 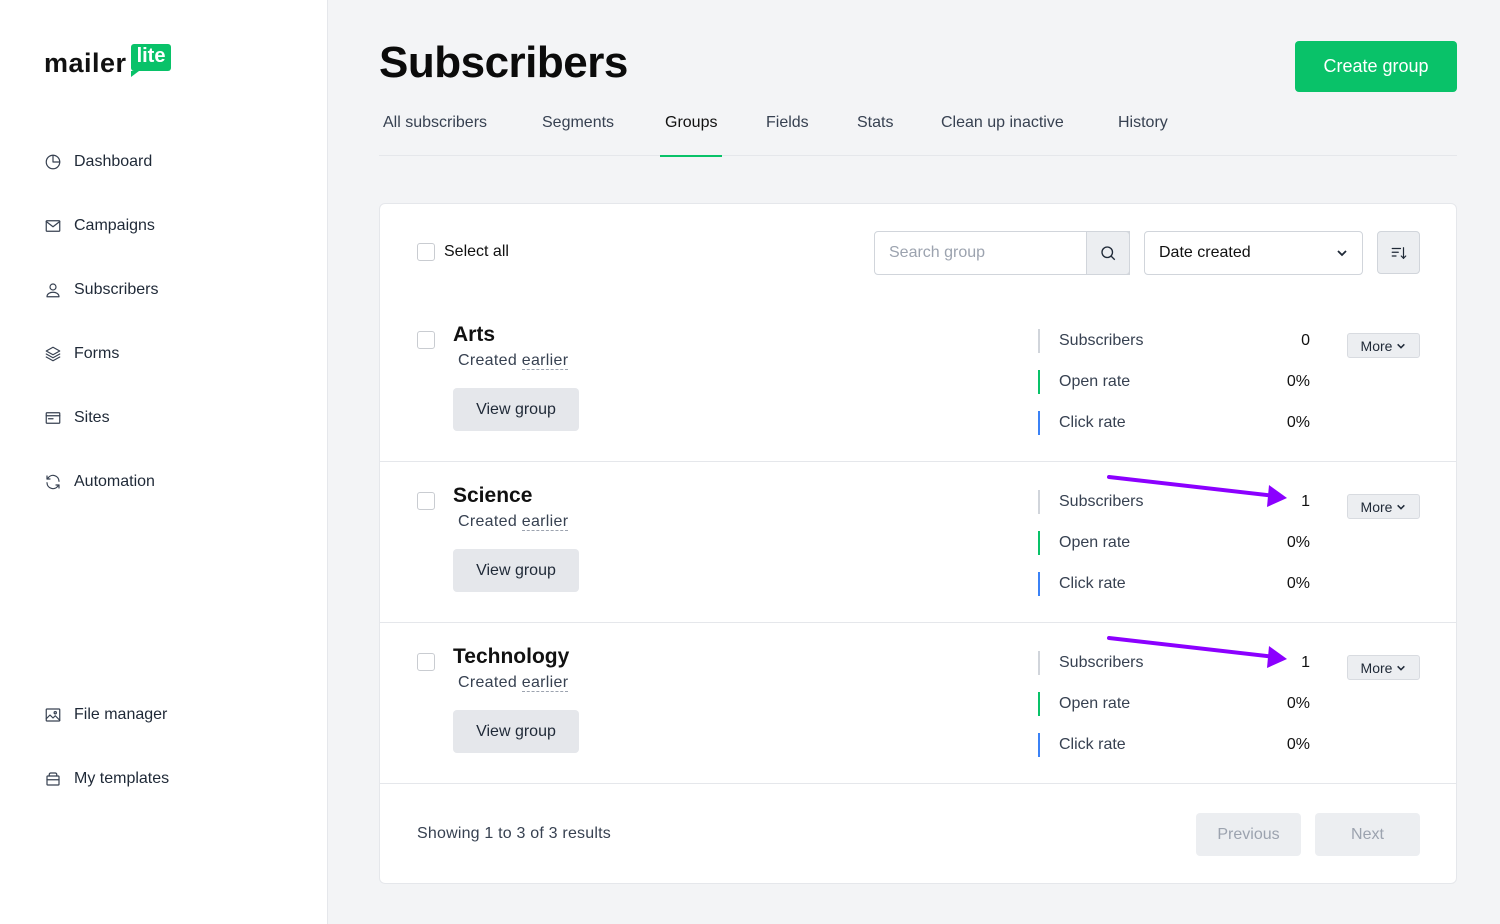 I want to click on sidebar-item-label: Sites, so click(x=92, y=417).